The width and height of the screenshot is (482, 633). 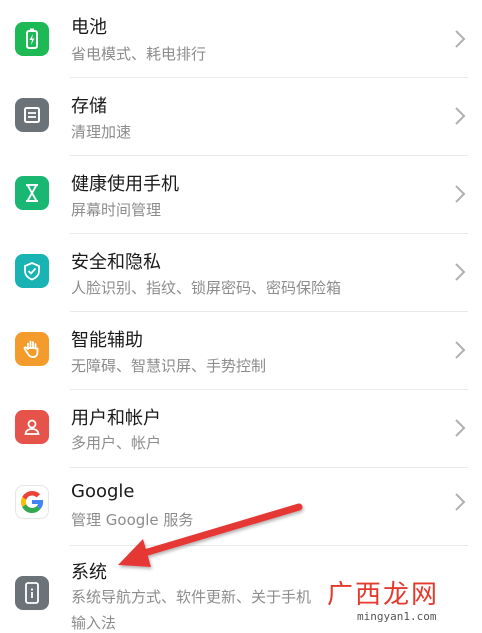 I want to click on hourglass-icon, so click(x=32, y=193).